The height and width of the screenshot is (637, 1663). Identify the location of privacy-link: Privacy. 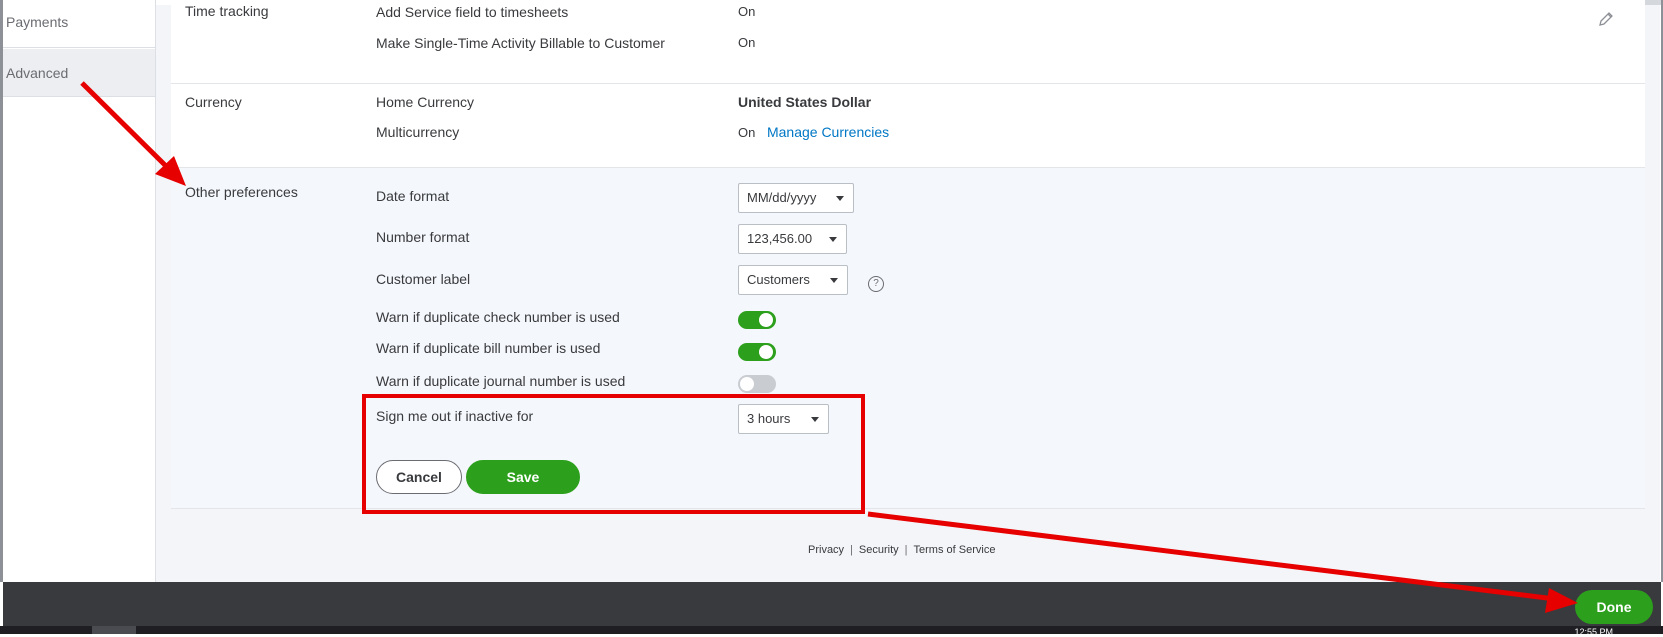
(826, 550).